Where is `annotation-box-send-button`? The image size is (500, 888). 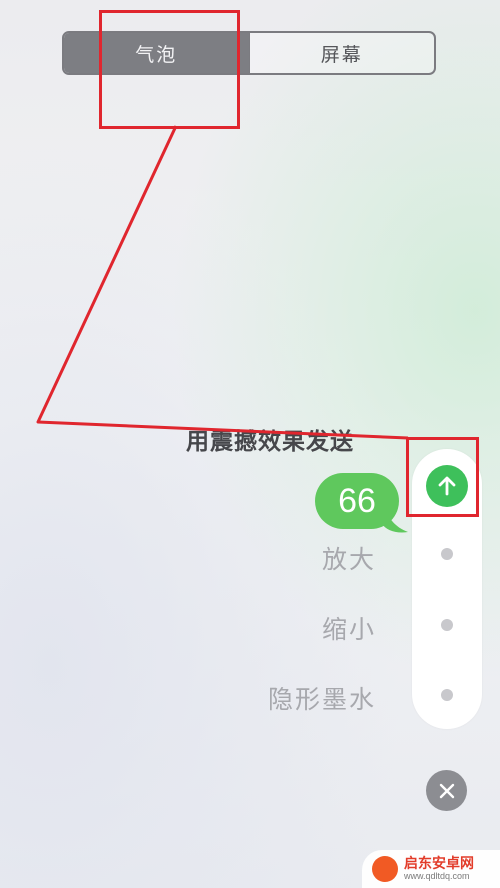
annotation-box-send-button is located at coordinates (442, 477).